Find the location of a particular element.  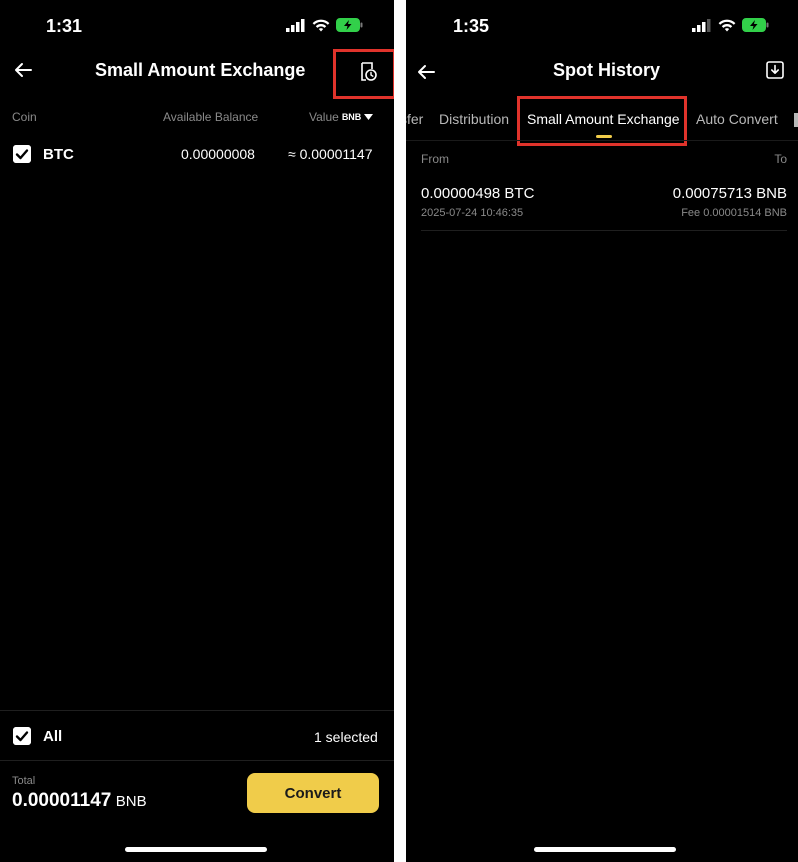

select-all-label: All is located at coordinates (53, 736).